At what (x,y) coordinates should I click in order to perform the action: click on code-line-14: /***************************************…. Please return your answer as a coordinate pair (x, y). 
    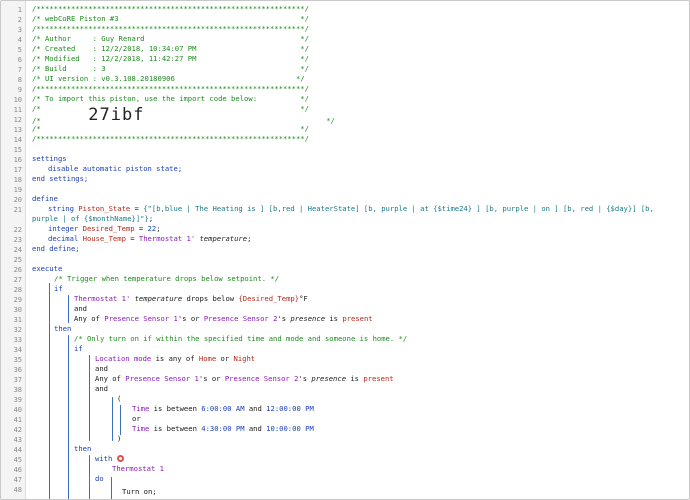
    Looking at the image, I should click on (170, 138).